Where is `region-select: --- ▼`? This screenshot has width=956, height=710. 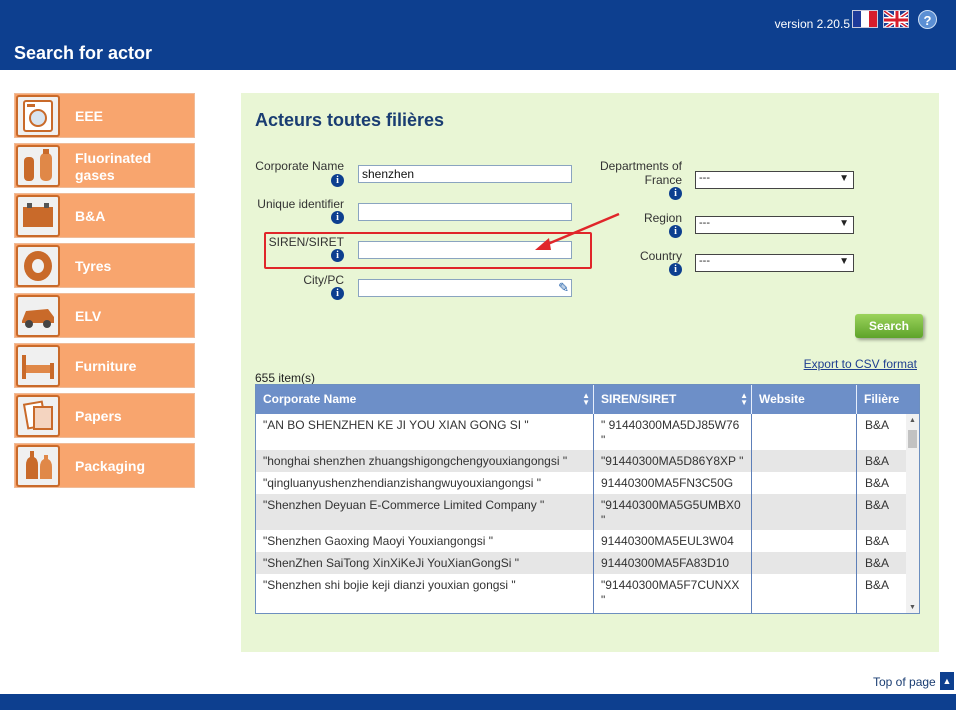
region-select: --- ▼ is located at coordinates (774, 225).